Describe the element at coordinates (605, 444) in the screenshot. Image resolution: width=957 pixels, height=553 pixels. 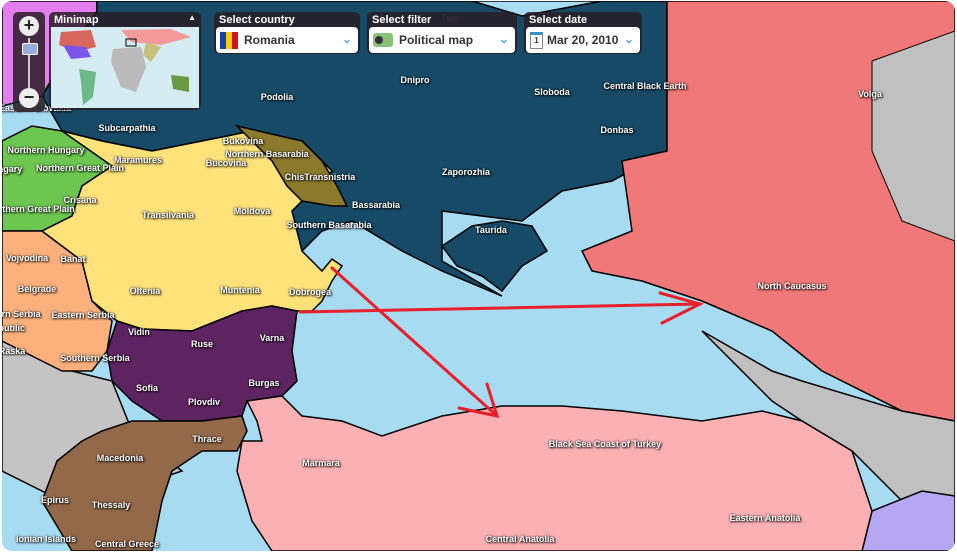
I see `region-label: Black Sea Coast of Turkey` at that location.